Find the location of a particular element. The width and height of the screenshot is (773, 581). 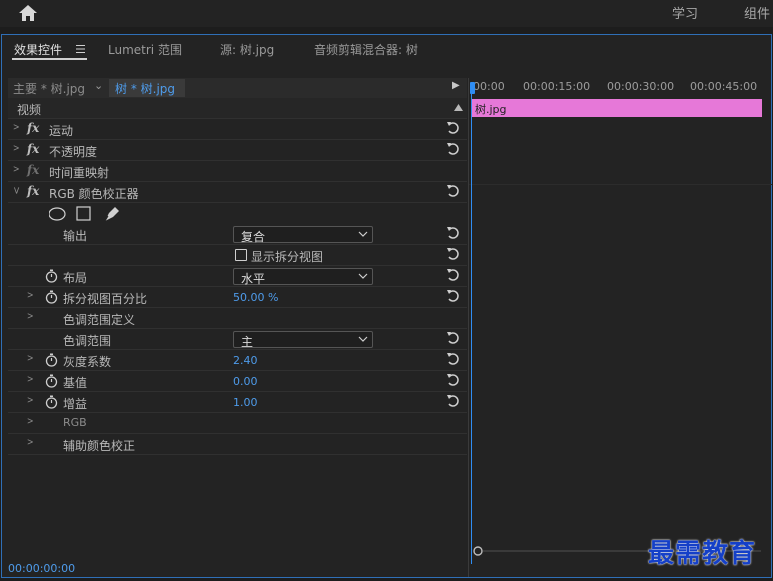

param-row-output: 输出 复合 is located at coordinates (237, 234).